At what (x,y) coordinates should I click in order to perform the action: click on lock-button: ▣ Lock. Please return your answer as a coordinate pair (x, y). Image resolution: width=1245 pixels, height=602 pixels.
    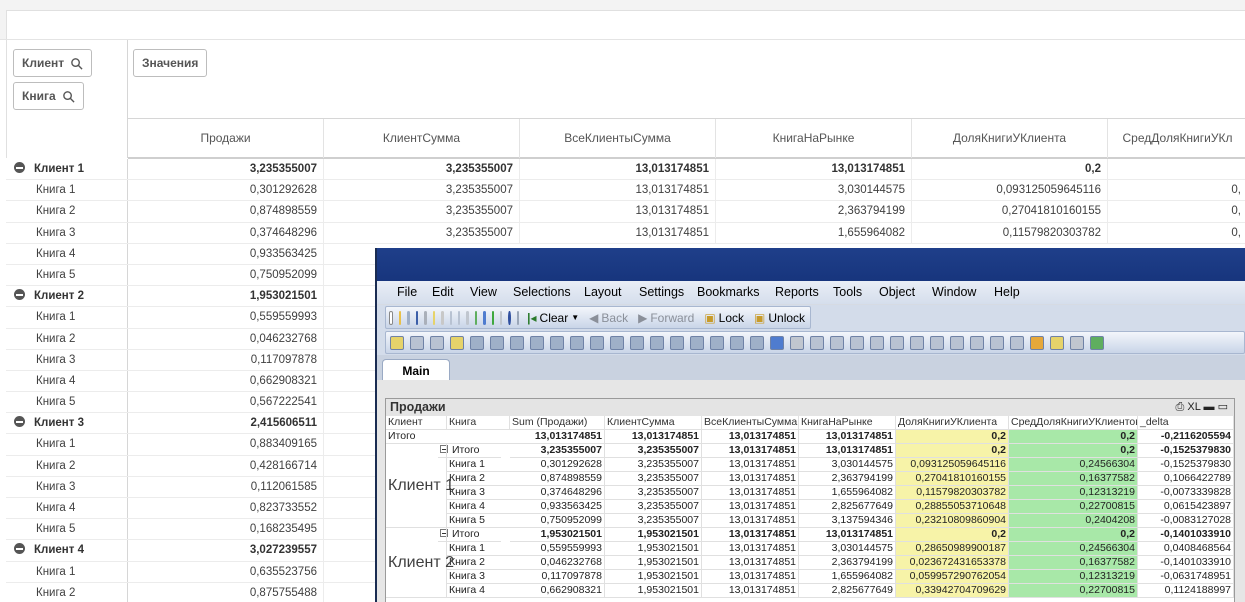
    Looking at the image, I should click on (724, 318).